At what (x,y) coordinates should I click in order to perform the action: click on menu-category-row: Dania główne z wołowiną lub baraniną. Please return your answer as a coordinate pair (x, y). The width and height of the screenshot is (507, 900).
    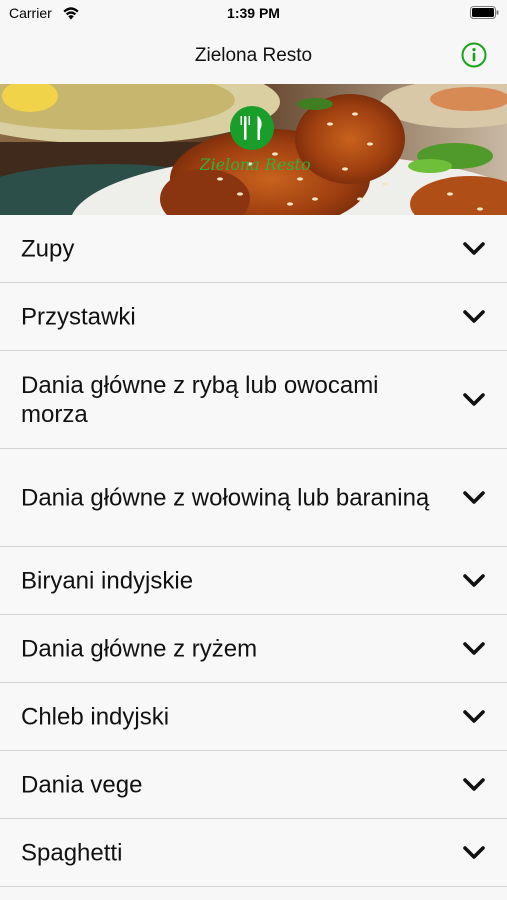
    Looking at the image, I should click on (253, 498).